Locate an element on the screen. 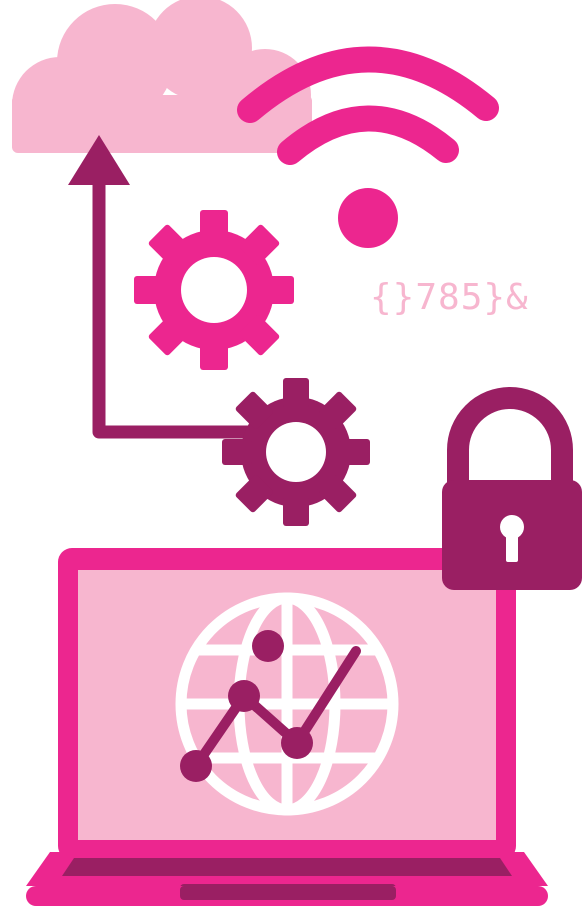  wifi-icon is located at coordinates (368, 147).